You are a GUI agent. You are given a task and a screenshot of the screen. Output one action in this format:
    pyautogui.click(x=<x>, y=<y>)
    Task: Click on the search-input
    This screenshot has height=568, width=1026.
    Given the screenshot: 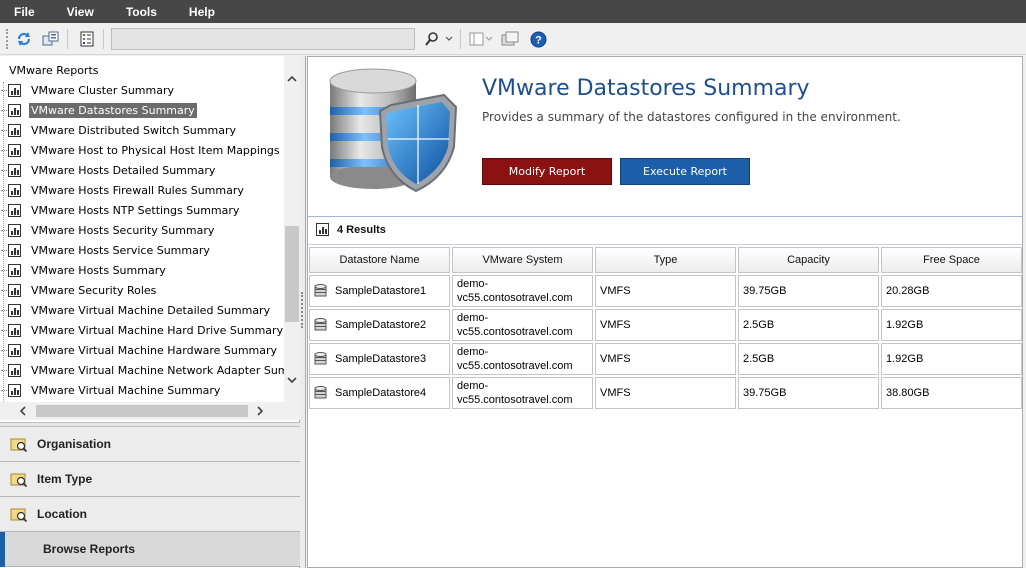 What is the action you would take?
    pyautogui.click(x=263, y=39)
    